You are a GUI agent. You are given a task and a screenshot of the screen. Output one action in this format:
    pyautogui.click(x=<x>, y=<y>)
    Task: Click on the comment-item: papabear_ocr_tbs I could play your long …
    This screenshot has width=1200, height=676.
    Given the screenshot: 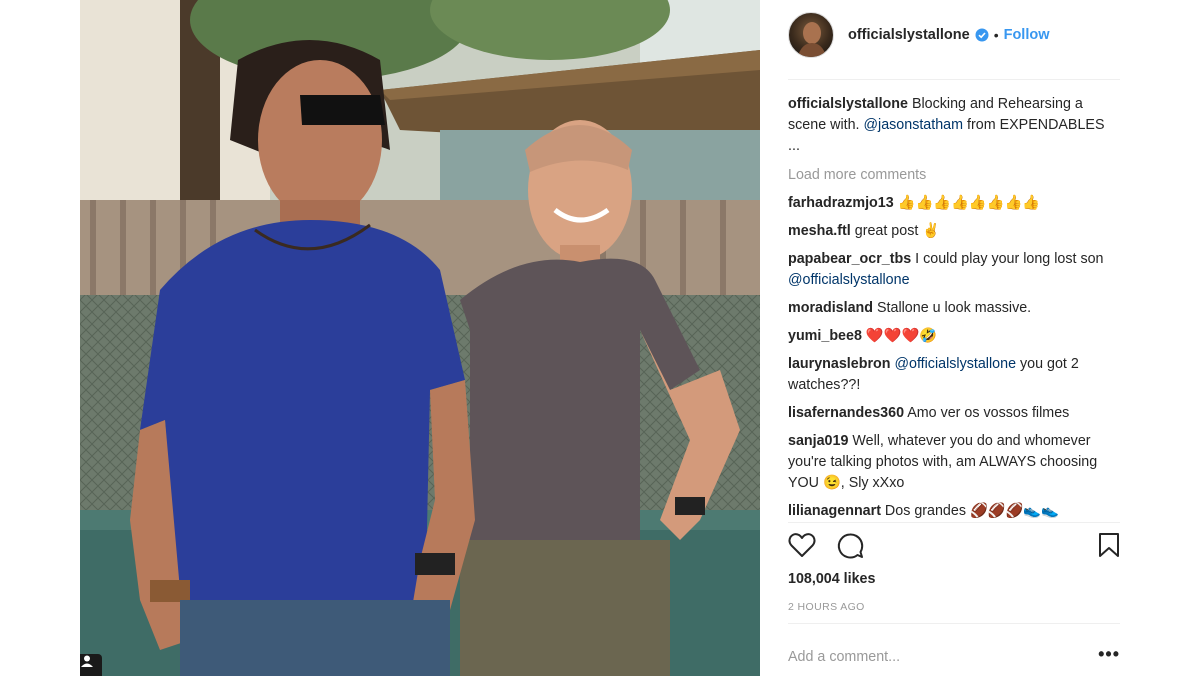 What is the action you would take?
    pyautogui.click(x=954, y=270)
    